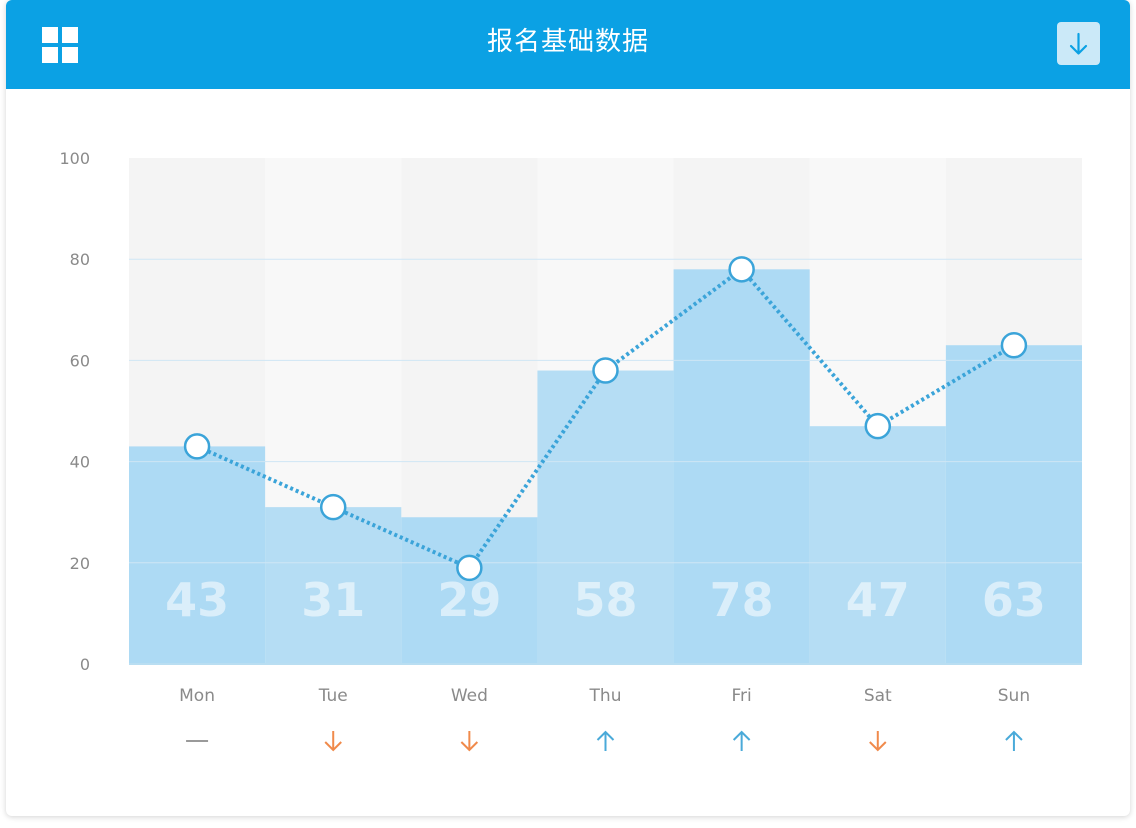  Describe the element at coordinates (197, 696) in the screenshot. I see `x-tick-label: Mon` at that location.